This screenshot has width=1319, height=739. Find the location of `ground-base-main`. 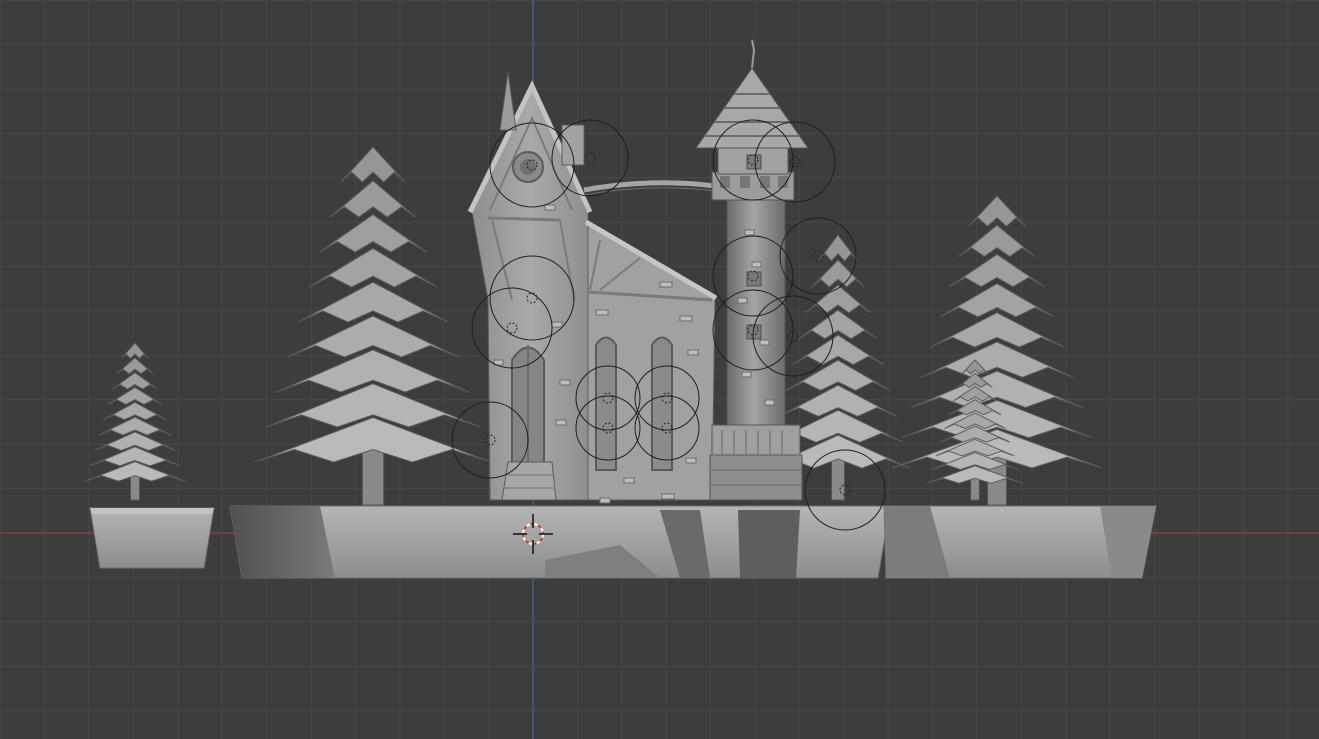

ground-base-main is located at coordinates (560, 542).